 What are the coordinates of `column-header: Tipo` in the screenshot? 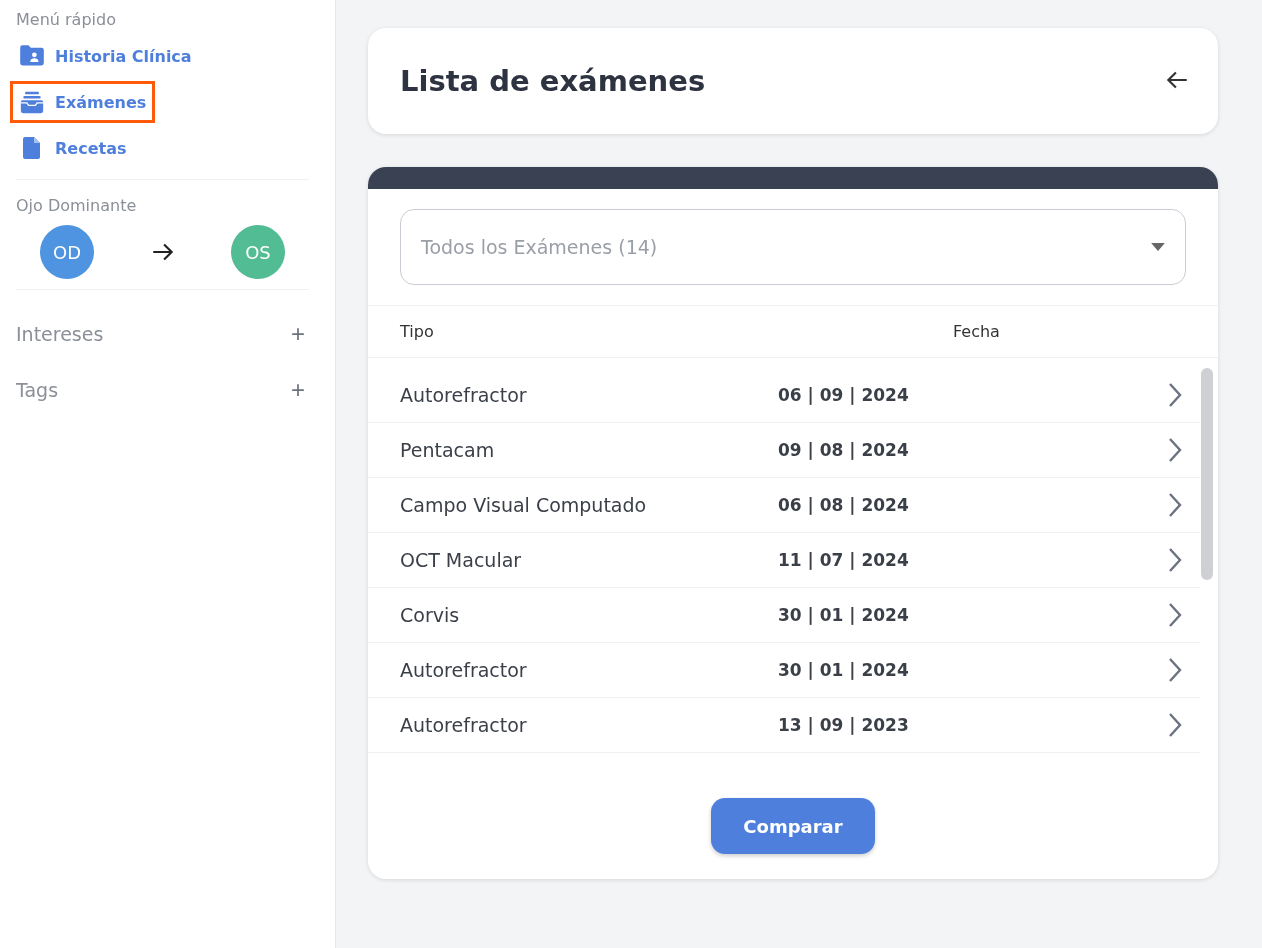 It's located at (417, 331).